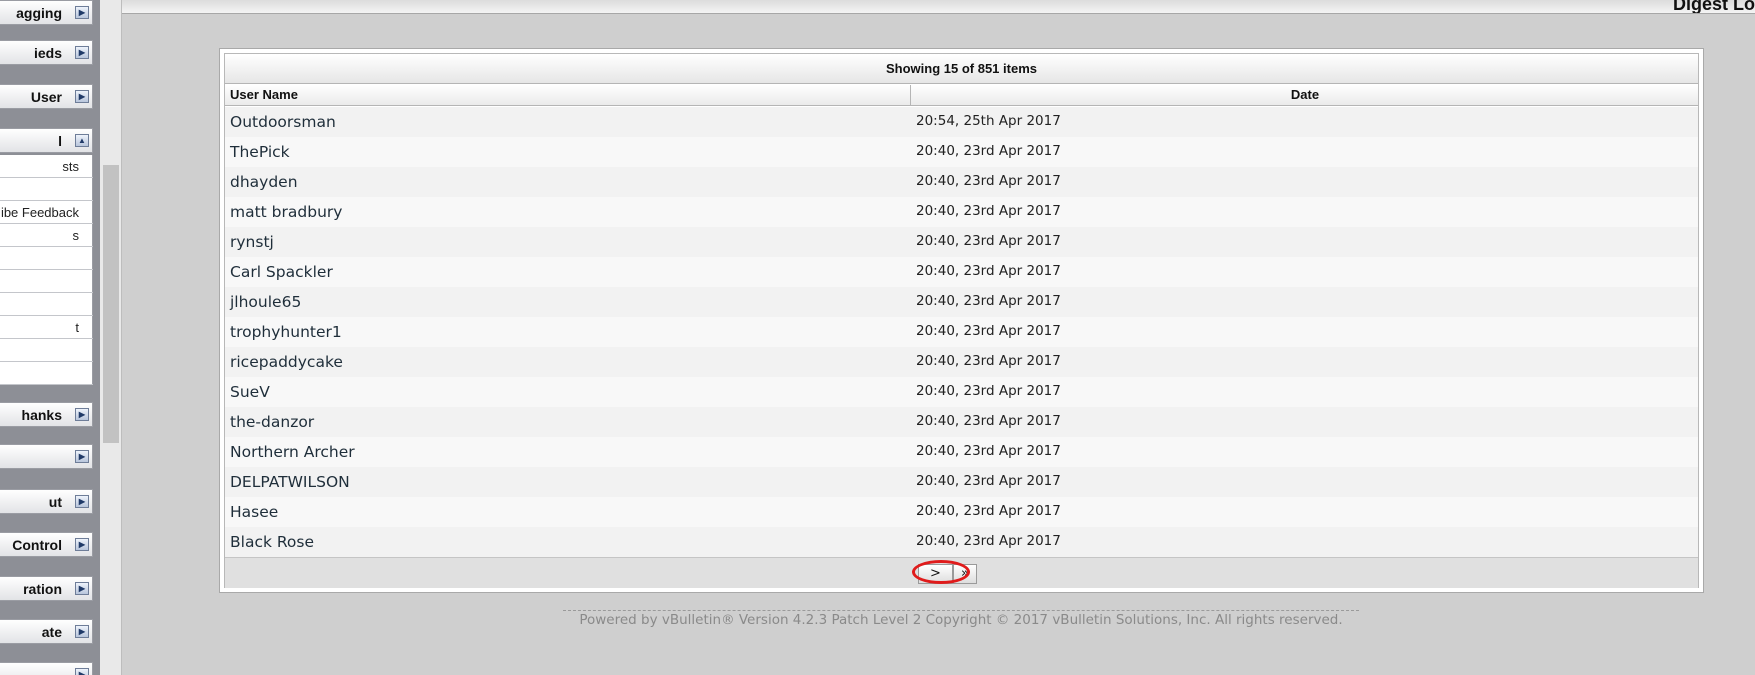 Image resolution: width=1755 pixels, height=675 pixels. What do you see at coordinates (283, 122) in the screenshot?
I see `user-name-cell: Outdoorsman` at bounding box center [283, 122].